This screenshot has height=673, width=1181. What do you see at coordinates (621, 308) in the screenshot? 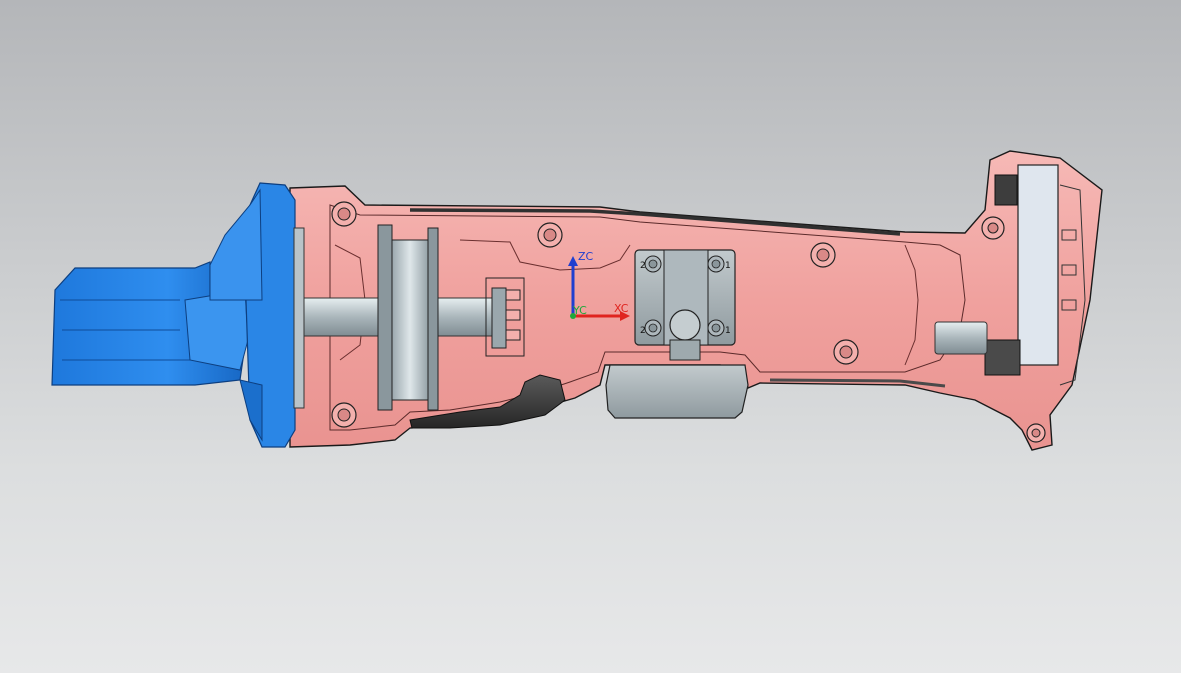
I see `x-axis-label: XC` at bounding box center [621, 308].